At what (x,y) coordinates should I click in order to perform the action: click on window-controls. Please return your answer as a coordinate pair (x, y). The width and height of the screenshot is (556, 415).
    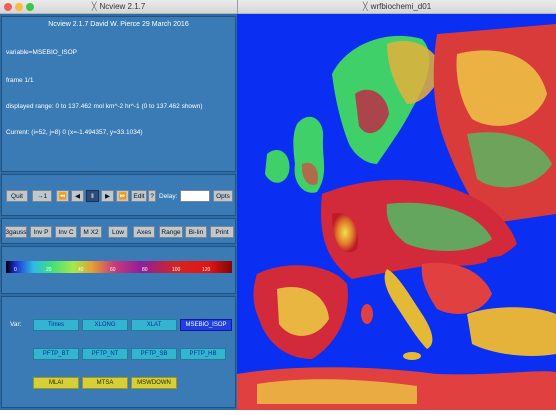
    Looking at the image, I should click on (19, 7).